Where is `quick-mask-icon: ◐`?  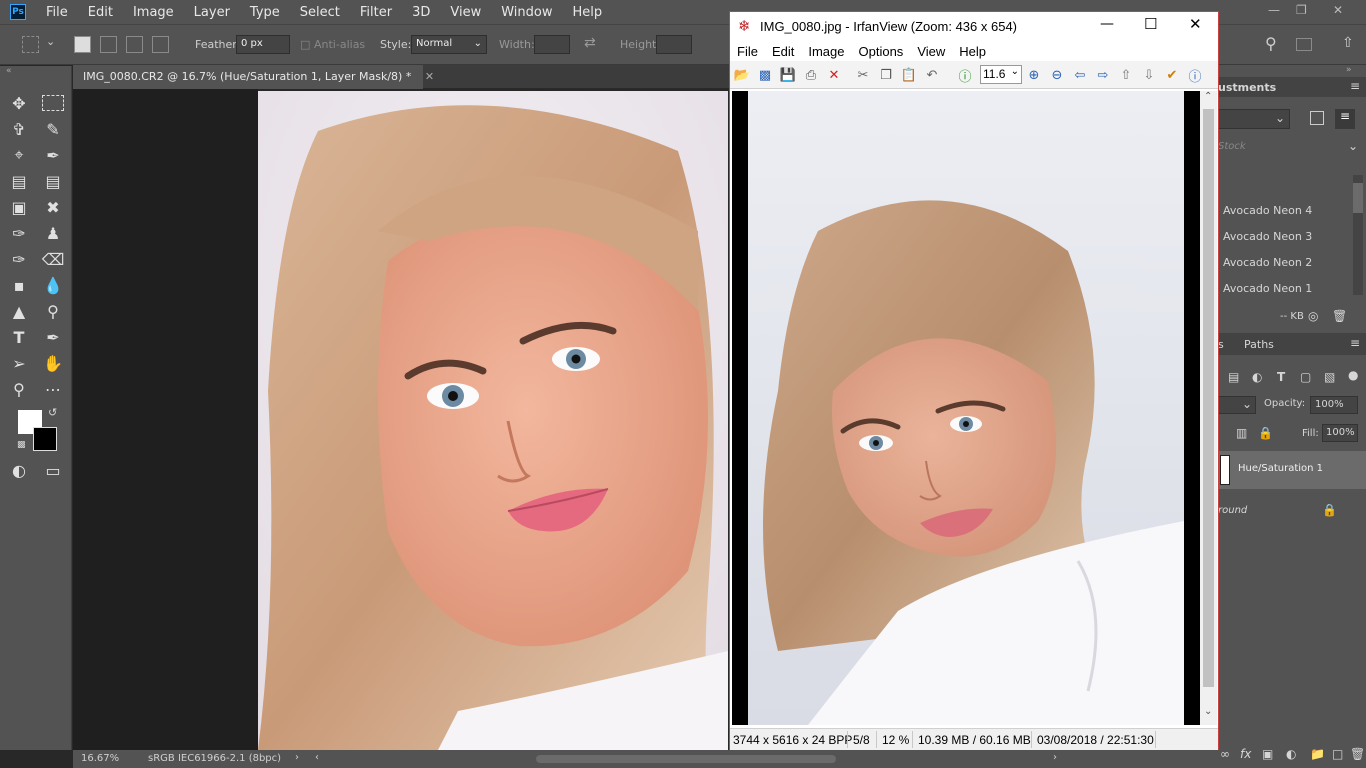 quick-mask-icon: ◐ is located at coordinates (19, 470).